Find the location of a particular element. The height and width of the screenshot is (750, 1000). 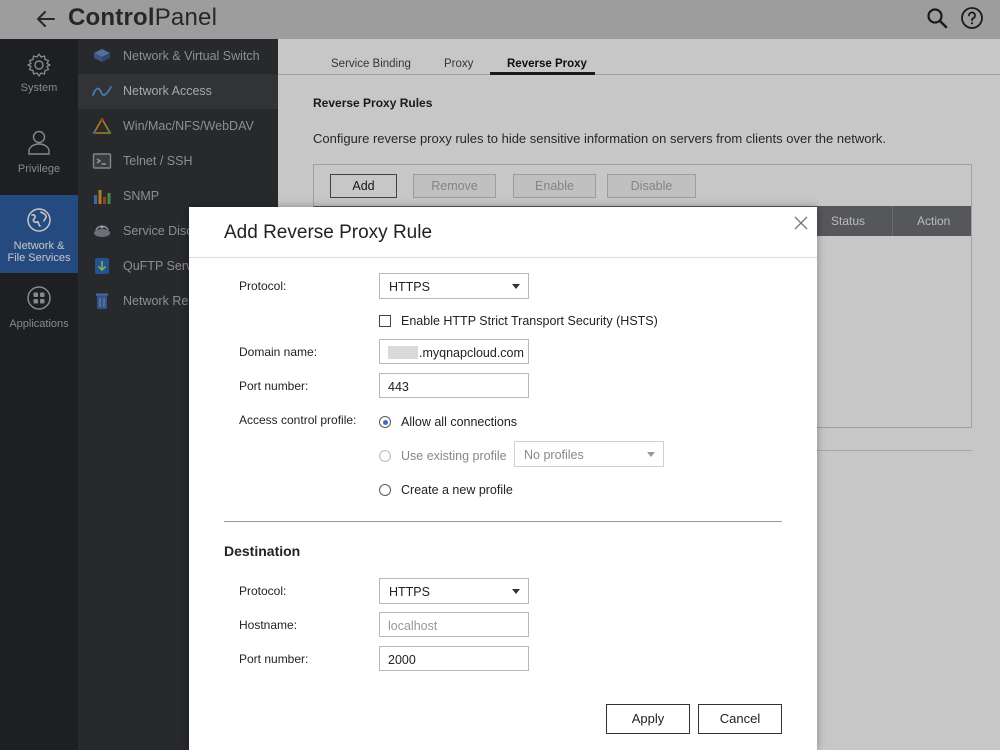

source-protocol-label: Protocol: is located at coordinates (263, 286).